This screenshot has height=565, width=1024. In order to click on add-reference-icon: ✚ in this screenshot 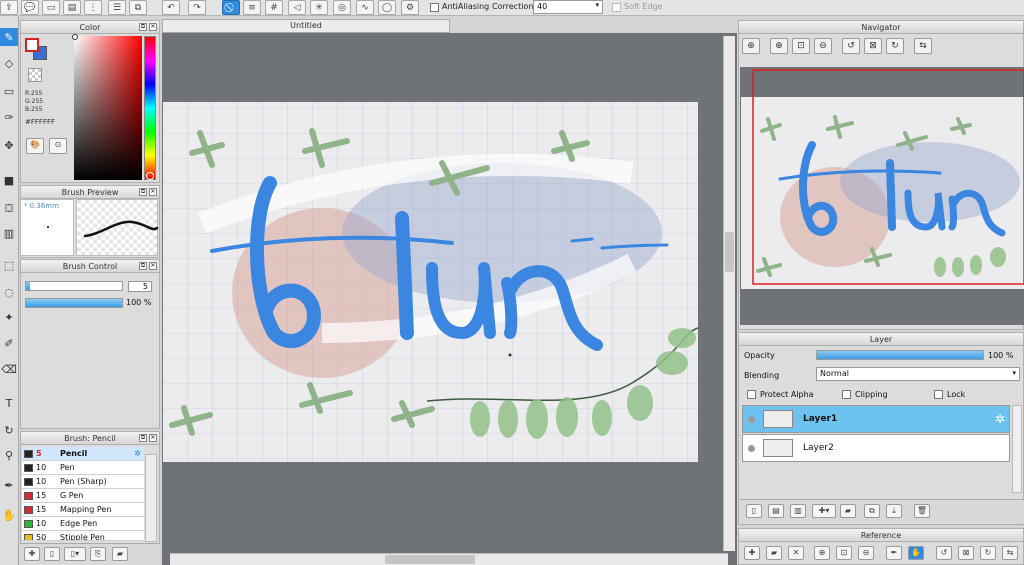, I will do `click(752, 553)`.